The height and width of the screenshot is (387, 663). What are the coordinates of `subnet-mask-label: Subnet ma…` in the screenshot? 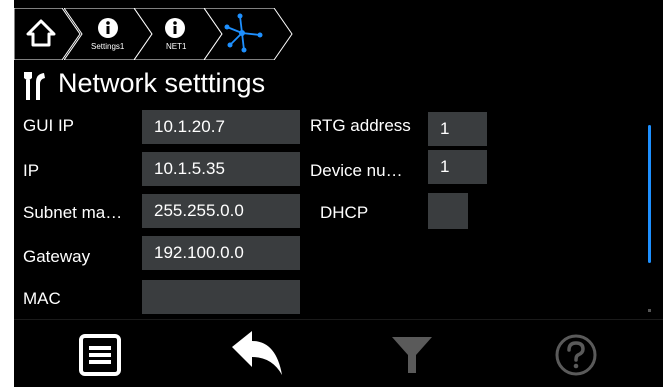 It's located at (73, 212).